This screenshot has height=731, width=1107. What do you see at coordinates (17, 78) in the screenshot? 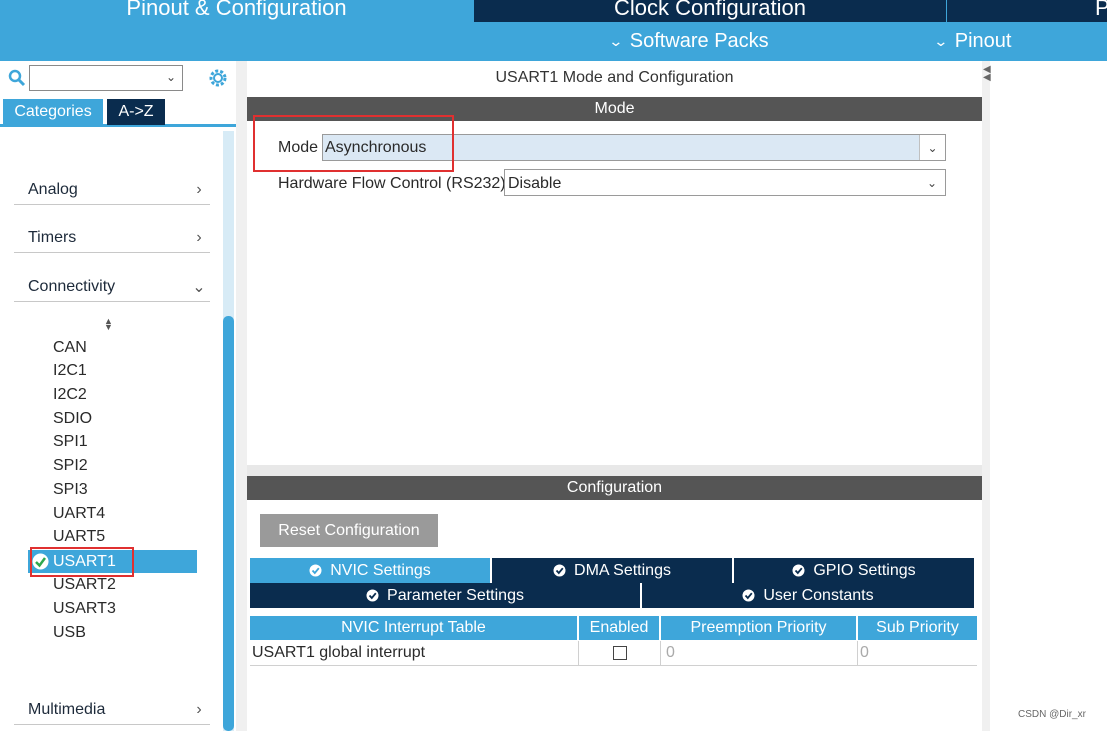
I see `search-icon` at bounding box center [17, 78].